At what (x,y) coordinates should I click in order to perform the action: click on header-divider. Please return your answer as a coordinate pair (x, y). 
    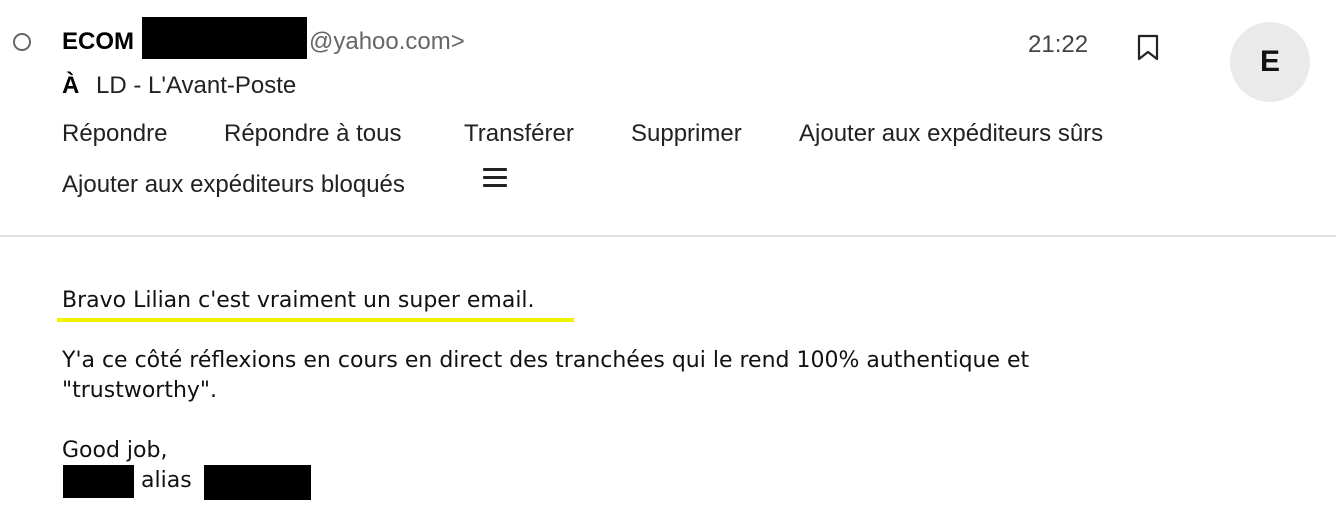
    Looking at the image, I should click on (668, 236).